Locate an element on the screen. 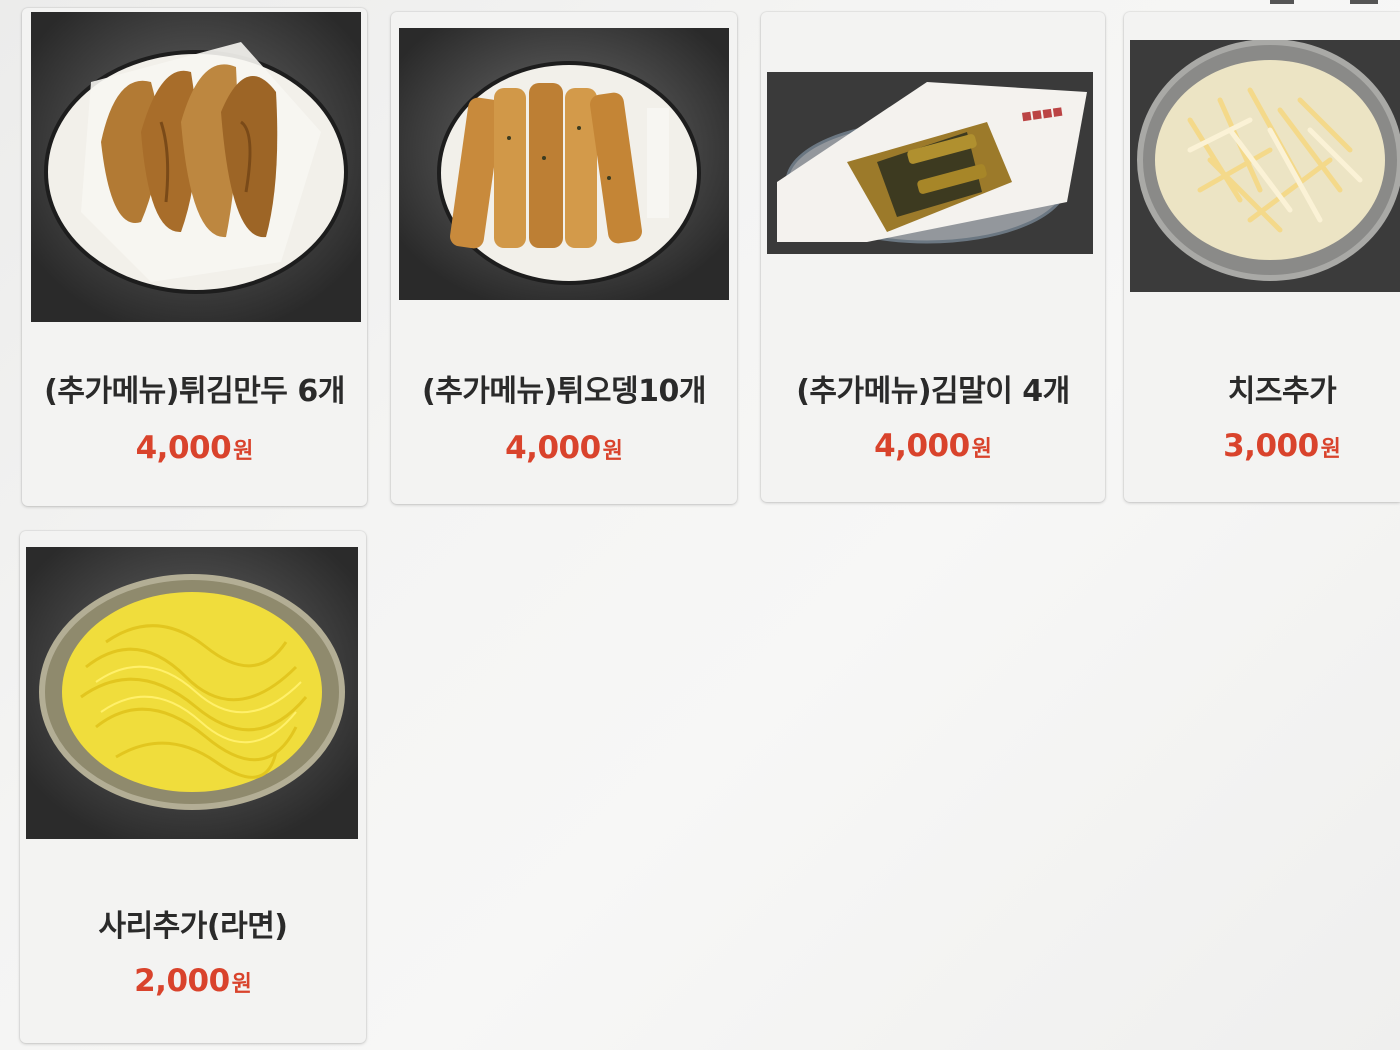 The height and width of the screenshot is (1050, 1400). menu-item-card-fried-dumplings: (추가메뉴)튀김만두 6개 4,000원 is located at coordinates (194, 257).